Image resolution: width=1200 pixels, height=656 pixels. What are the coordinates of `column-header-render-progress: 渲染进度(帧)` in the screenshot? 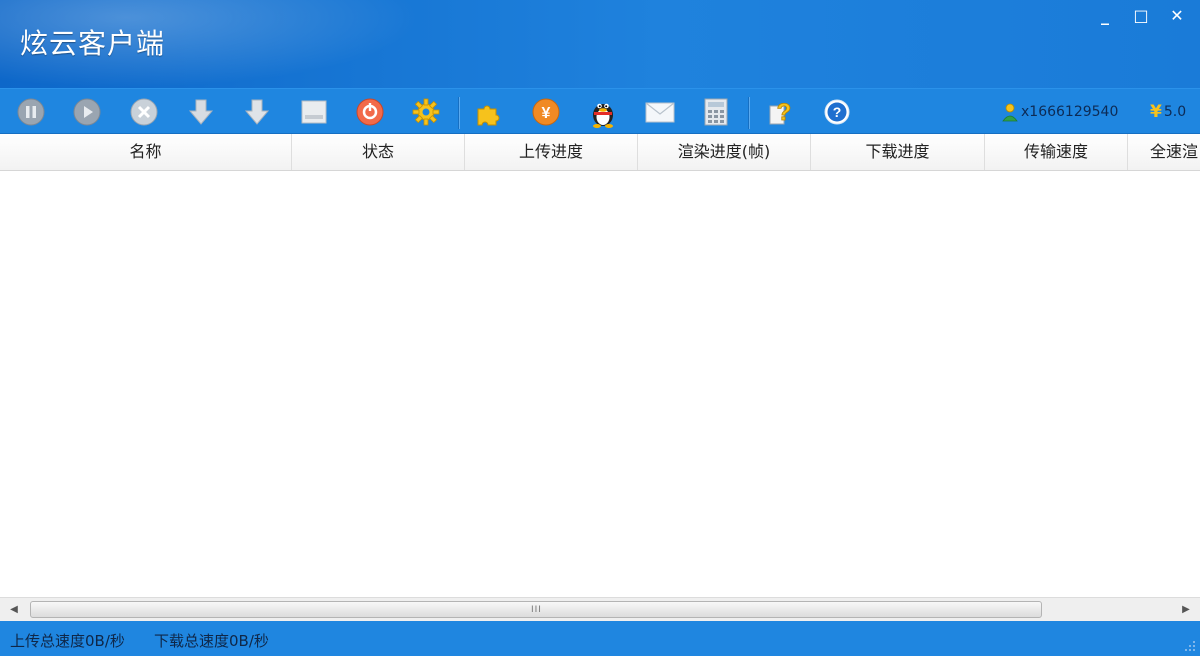 It's located at (724, 152).